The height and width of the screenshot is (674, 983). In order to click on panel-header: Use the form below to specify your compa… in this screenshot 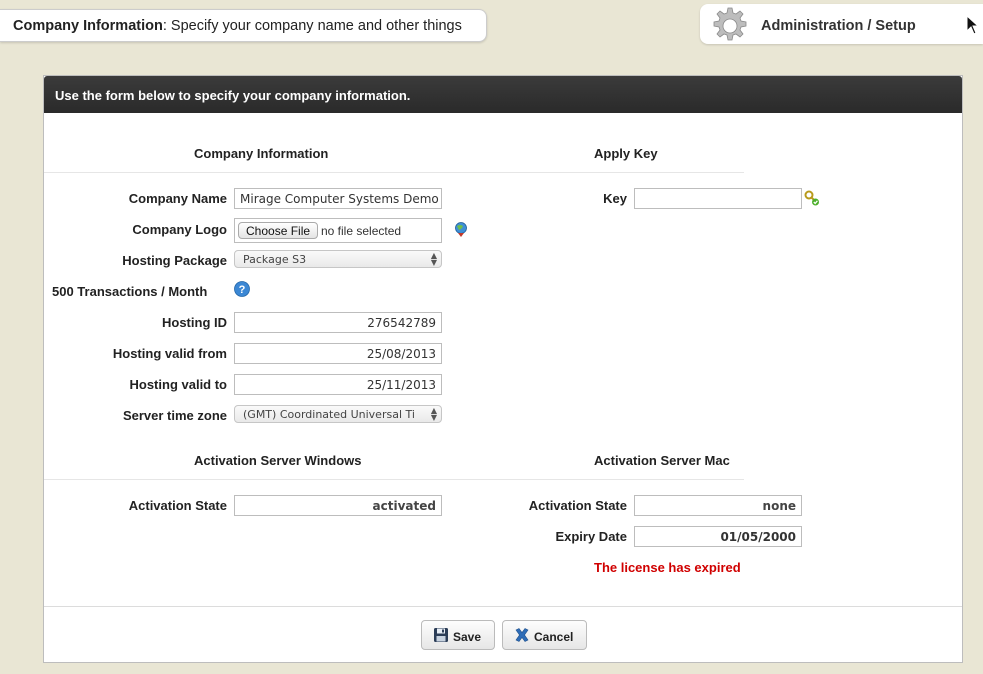, I will do `click(503, 94)`.